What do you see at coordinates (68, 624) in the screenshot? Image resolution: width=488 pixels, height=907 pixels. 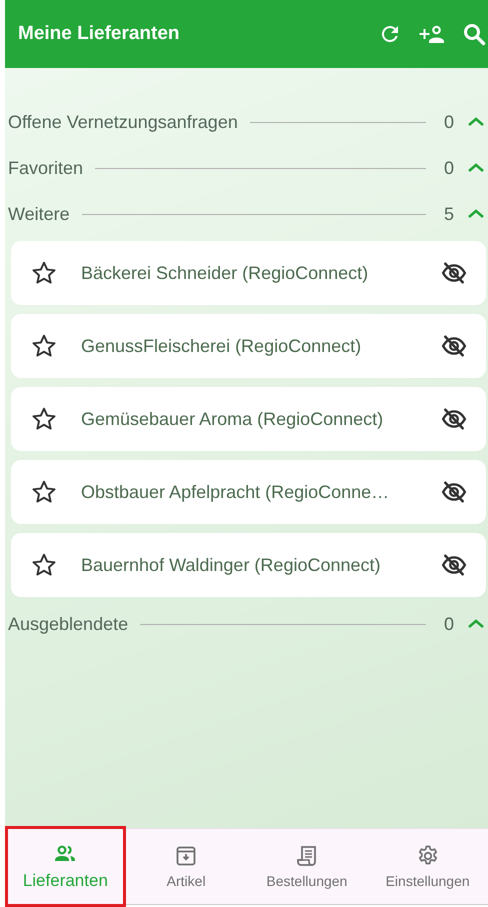 I see `section-title: Ausgeblendete` at bounding box center [68, 624].